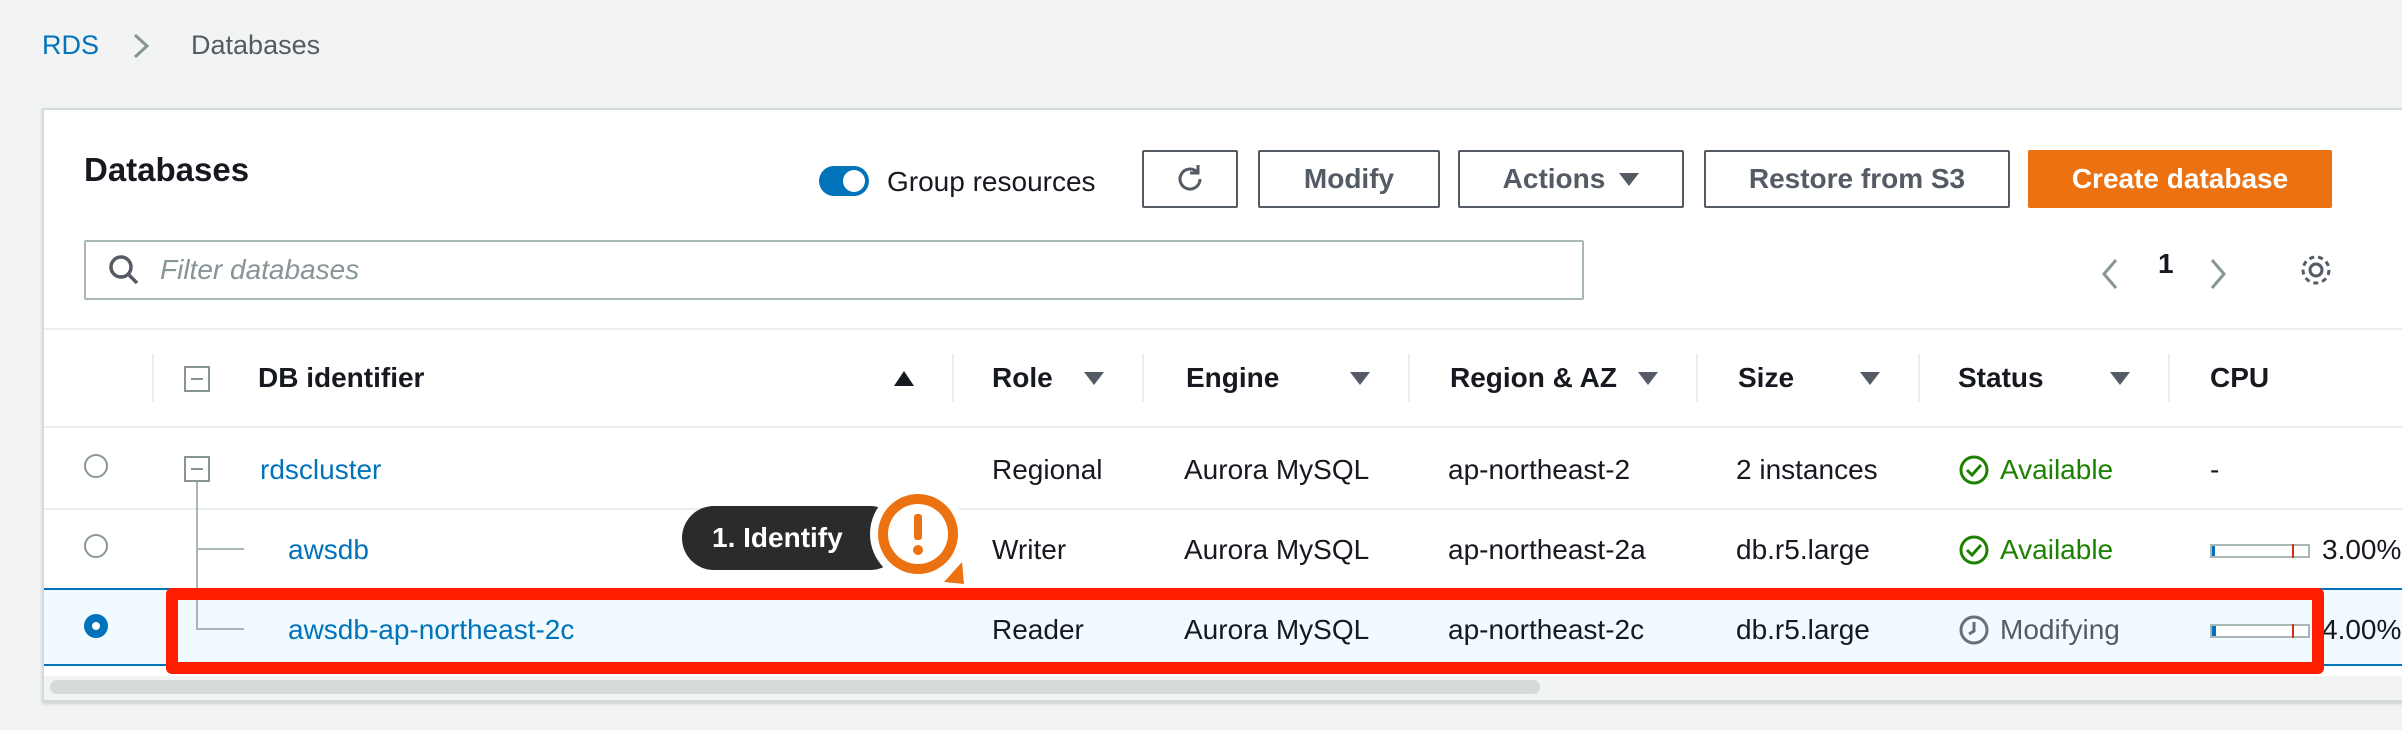  What do you see at coordinates (2180, 179) in the screenshot?
I see `create-database-button: Create database` at bounding box center [2180, 179].